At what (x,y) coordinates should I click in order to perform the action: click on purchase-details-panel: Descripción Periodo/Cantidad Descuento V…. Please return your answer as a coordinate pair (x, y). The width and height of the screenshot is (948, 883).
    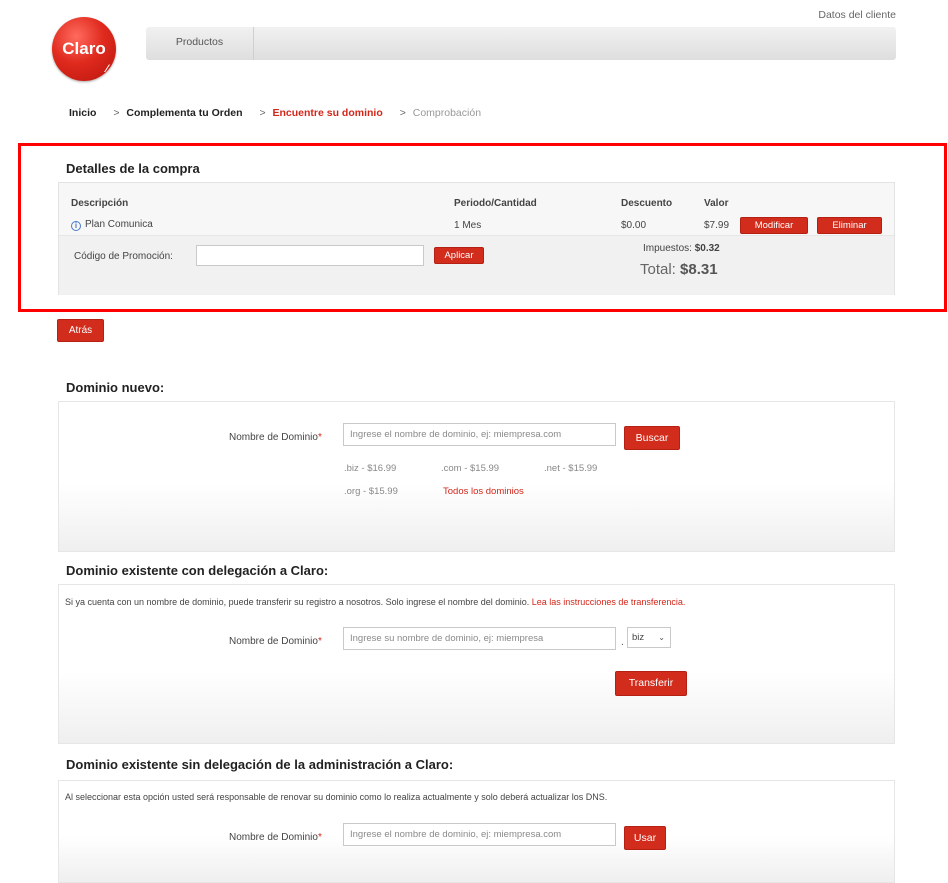
    Looking at the image, I should click on (476, 238).